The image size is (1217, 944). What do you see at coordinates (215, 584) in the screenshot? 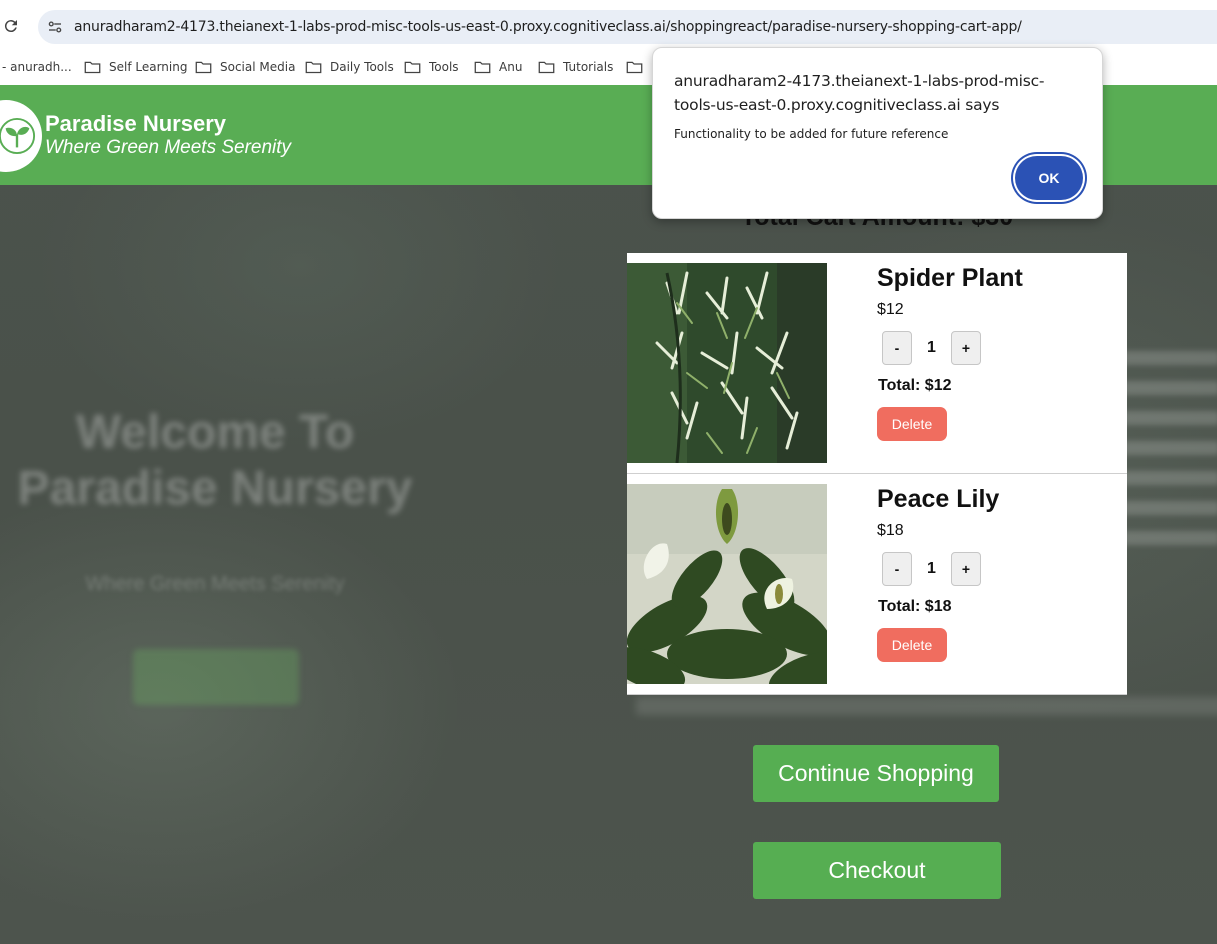
I see `background-subtitle: Where Green Meets Serenity` at bounding box center [215, 584].